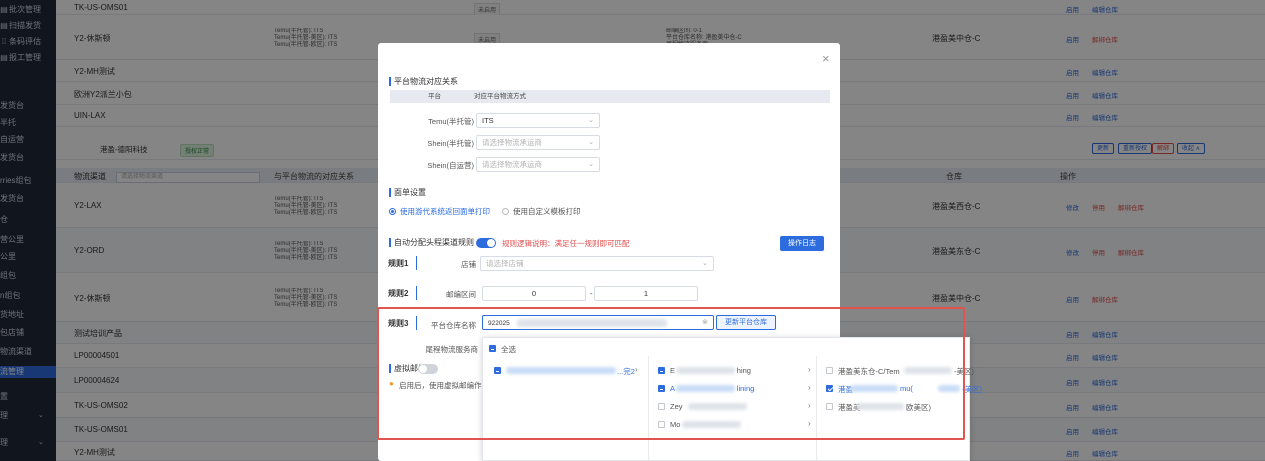  I want to click on rule2-label: 邮编区间, so click(461, 294).